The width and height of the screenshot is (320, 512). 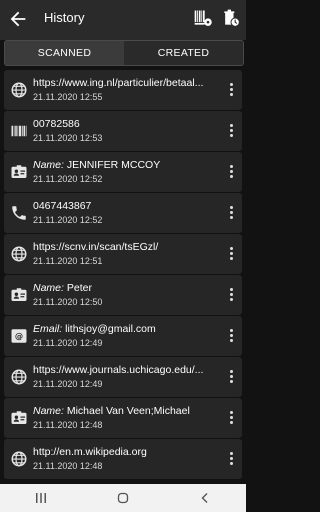 What do you see at coordinates (56, 124) in the screenshot?
I see `history-item-value: 00782586` at bounding box center [56, 124].